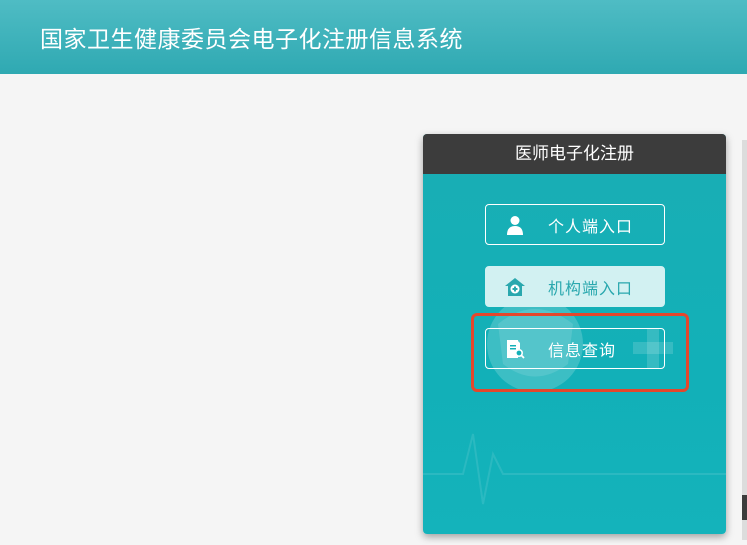 This screenshot has height=545, width=747. What do you see at coordinates (591, 226) in the screenshot?
I see `personal-entry-label: 个人端入口` at bounding box center [591, 226].